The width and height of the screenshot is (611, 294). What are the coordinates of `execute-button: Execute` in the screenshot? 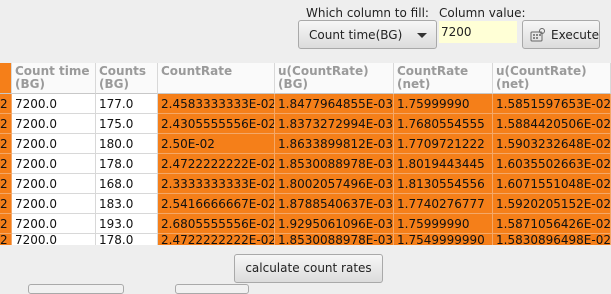 It's located at (561, 34).